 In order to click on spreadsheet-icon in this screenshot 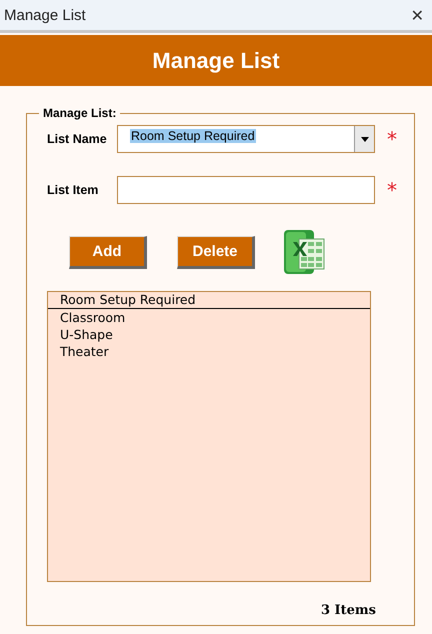, I will do `click(304, 252)`.